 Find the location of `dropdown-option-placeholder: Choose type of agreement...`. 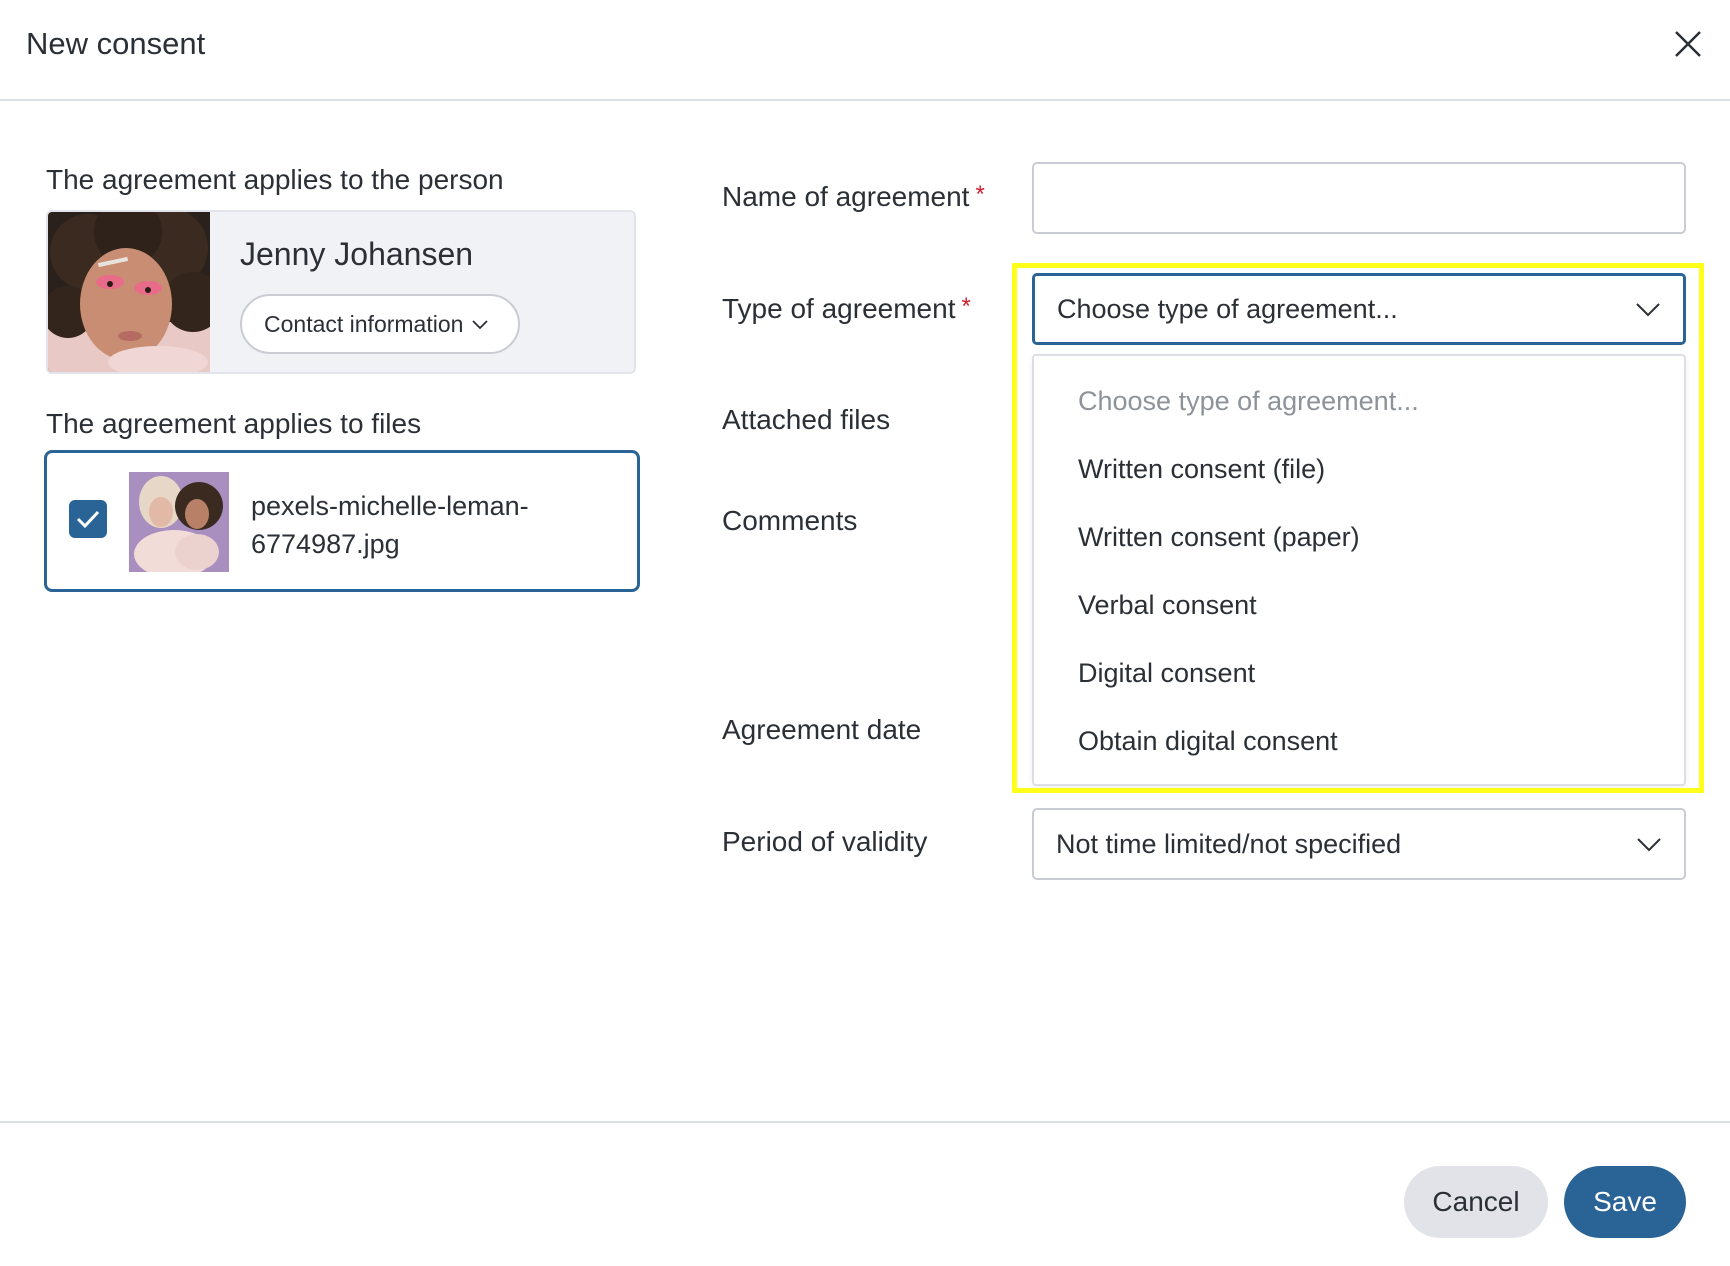

dropdown-option-placeholder: Choose type of agreement... is located at coordinates (1248, 401).